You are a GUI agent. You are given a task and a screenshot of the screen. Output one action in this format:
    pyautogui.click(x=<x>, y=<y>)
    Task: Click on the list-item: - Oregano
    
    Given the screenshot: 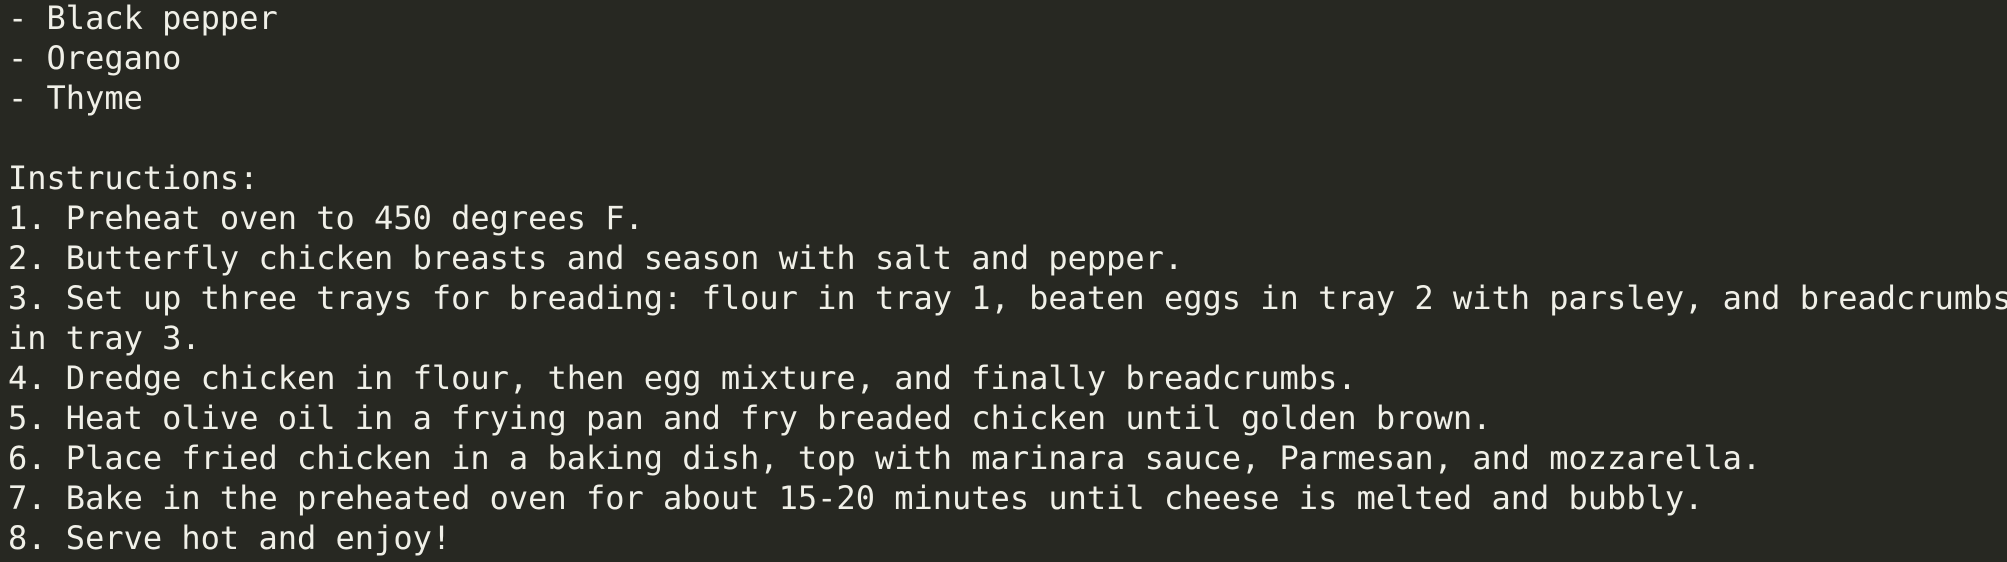 What is the action you would take?
    pyautogui.click(x=95, y=58)
    